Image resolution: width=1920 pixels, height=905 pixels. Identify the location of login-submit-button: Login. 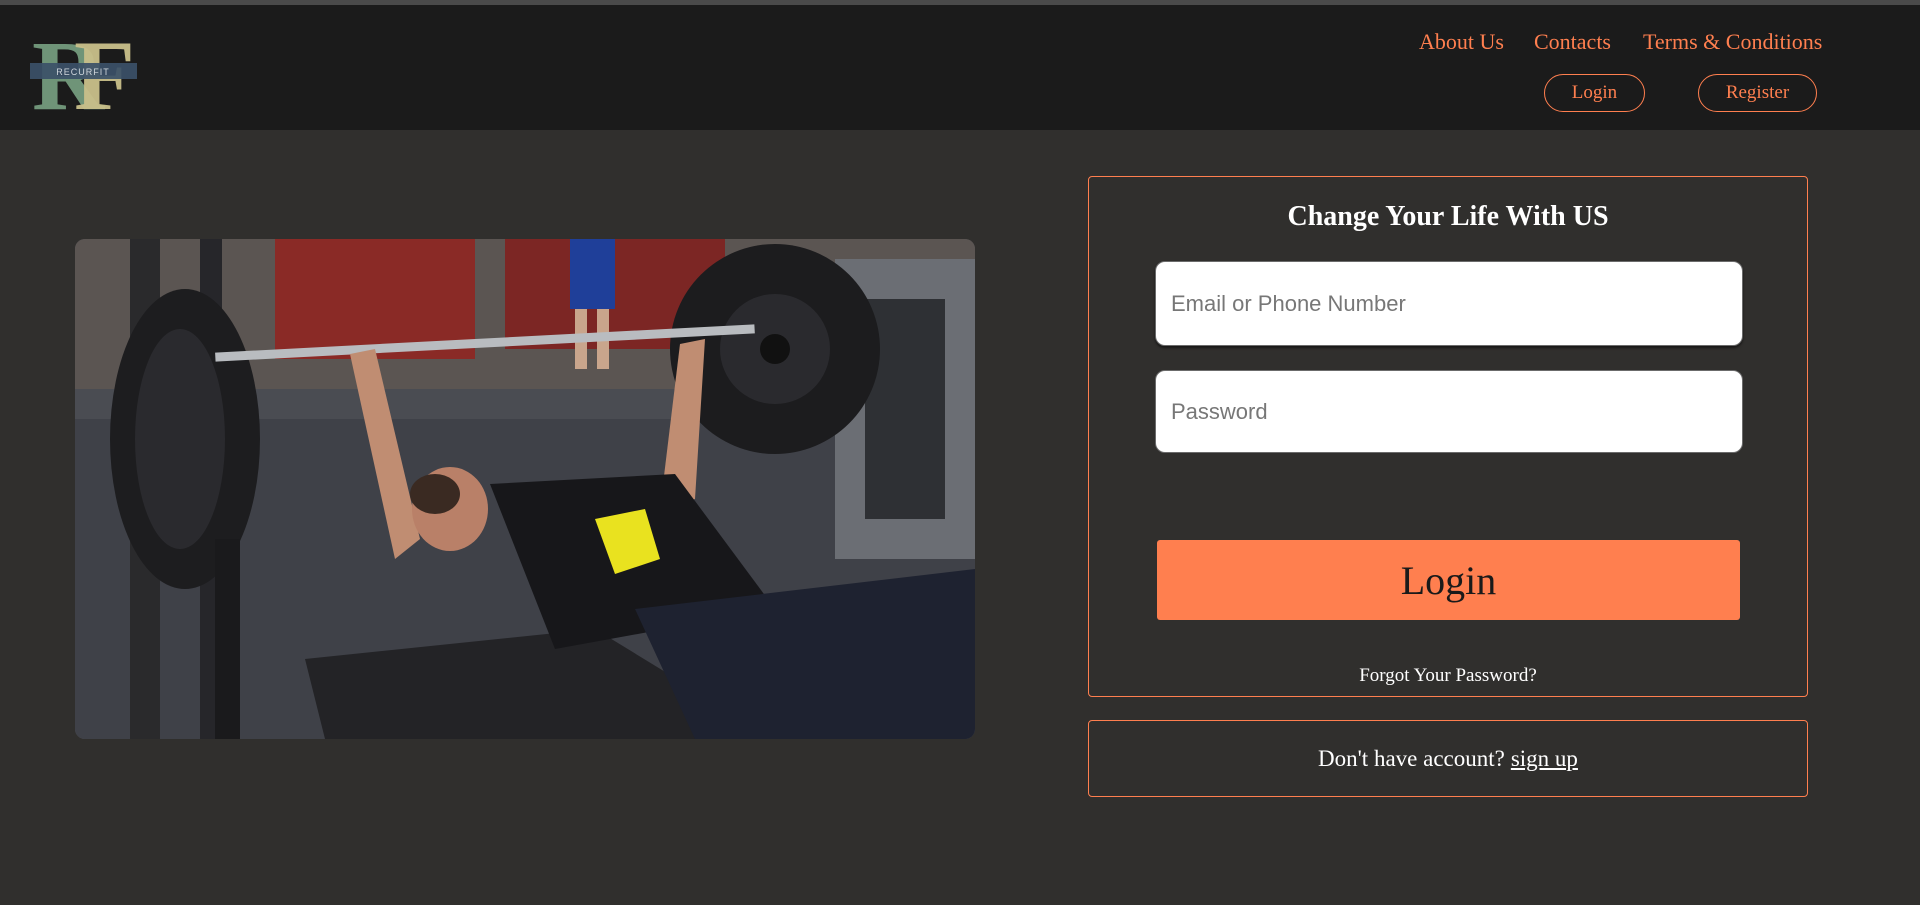
(1448, 580).